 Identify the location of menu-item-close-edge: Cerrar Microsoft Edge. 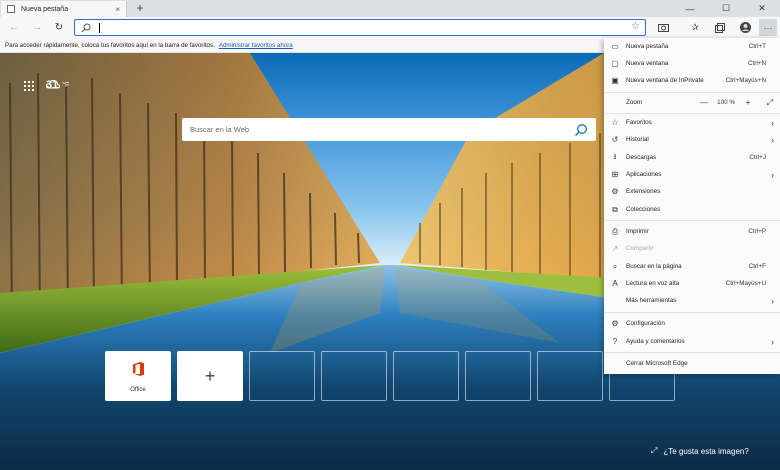
(692, 363).